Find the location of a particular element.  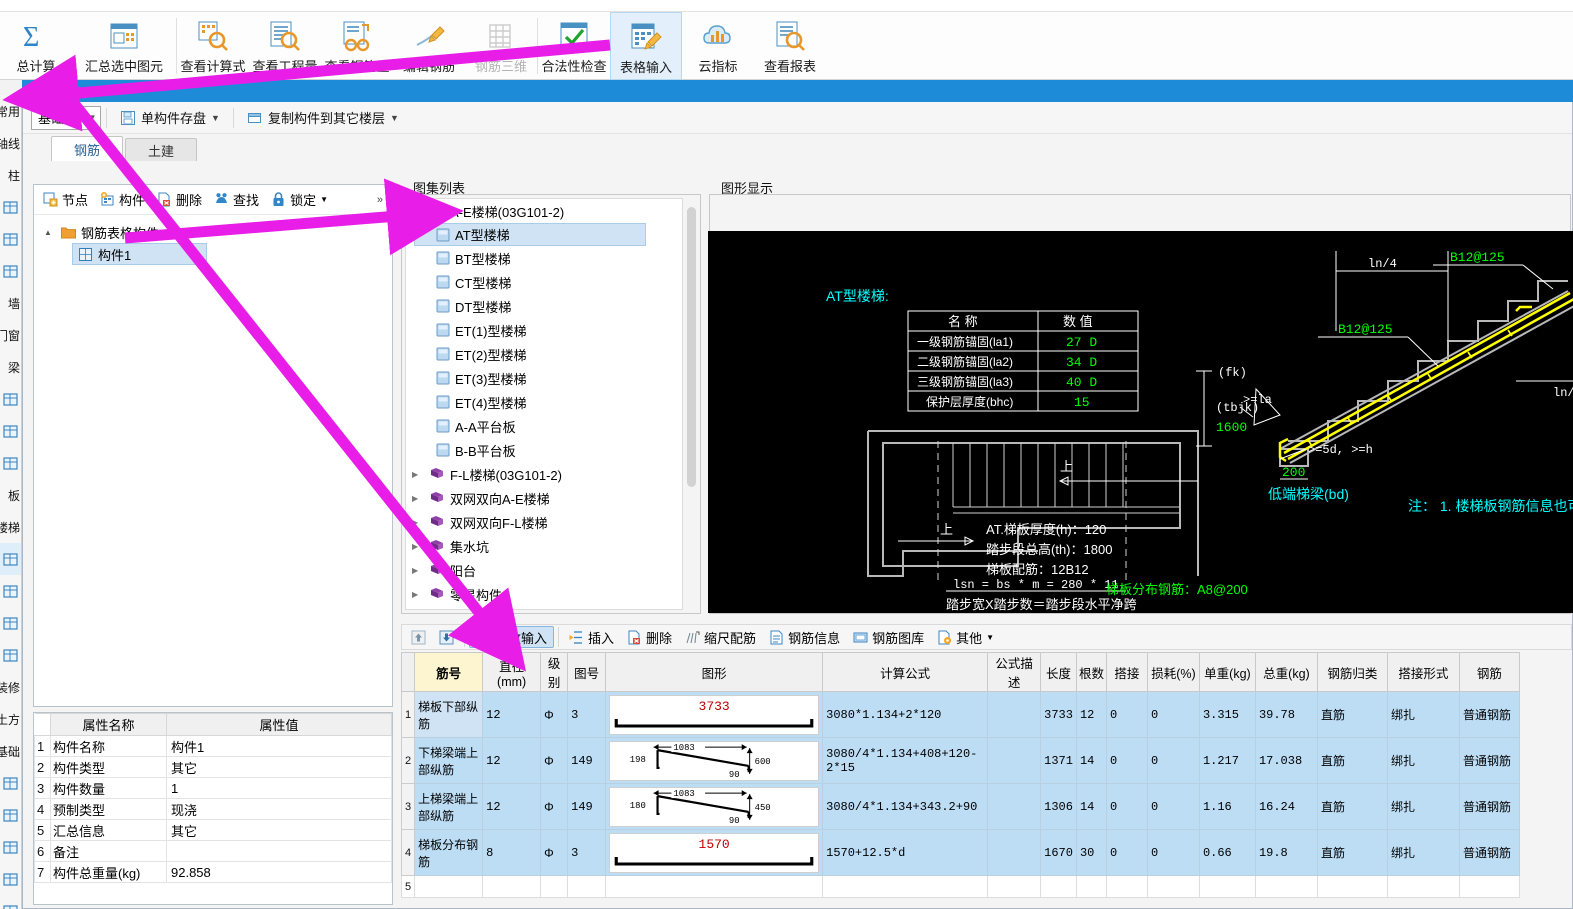

property-value: 1 is located at coordinates (279, 788).